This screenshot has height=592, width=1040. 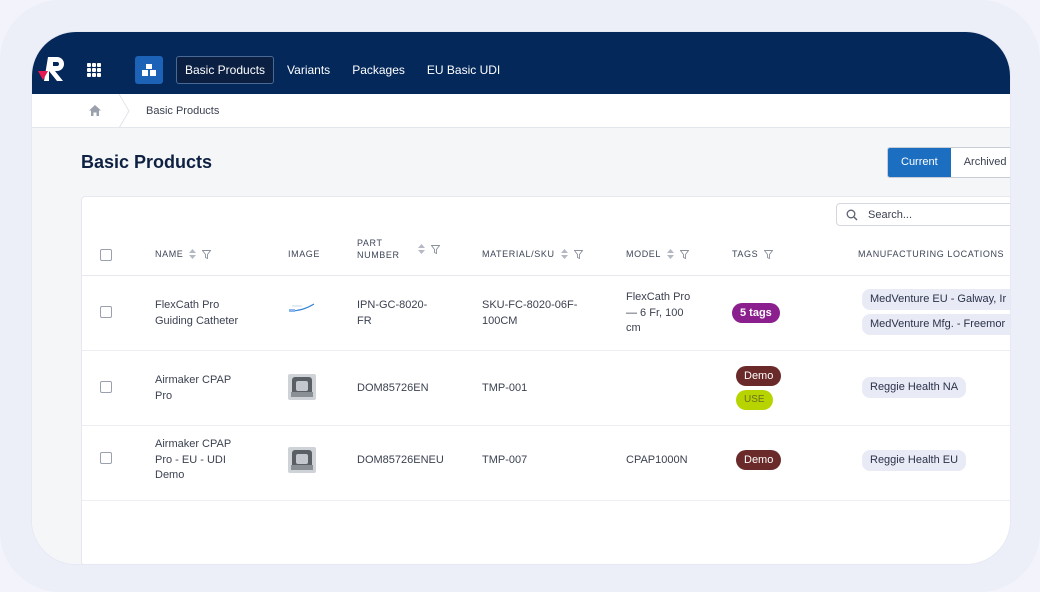 I want to click on row-name: FlexCath Pro Guiding Catheter, so click(x=196, y=313).